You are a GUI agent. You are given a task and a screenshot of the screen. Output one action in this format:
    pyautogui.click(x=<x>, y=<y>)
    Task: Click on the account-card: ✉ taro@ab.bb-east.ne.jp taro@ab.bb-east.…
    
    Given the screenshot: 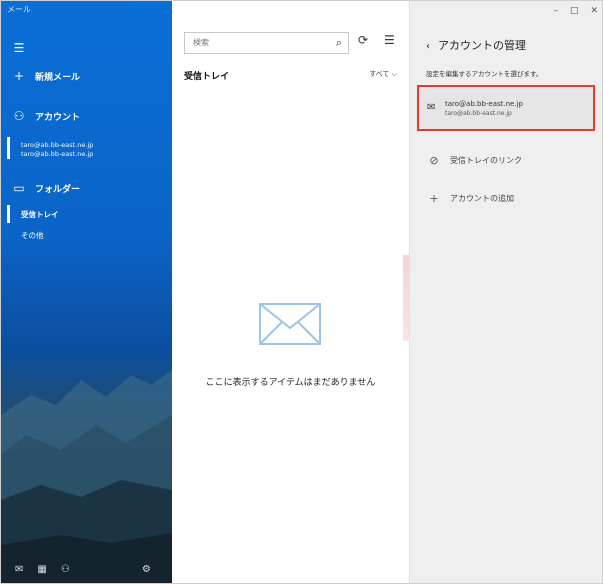 What is the action you would take?
    pyautogui.click(x=506, y=108)
    